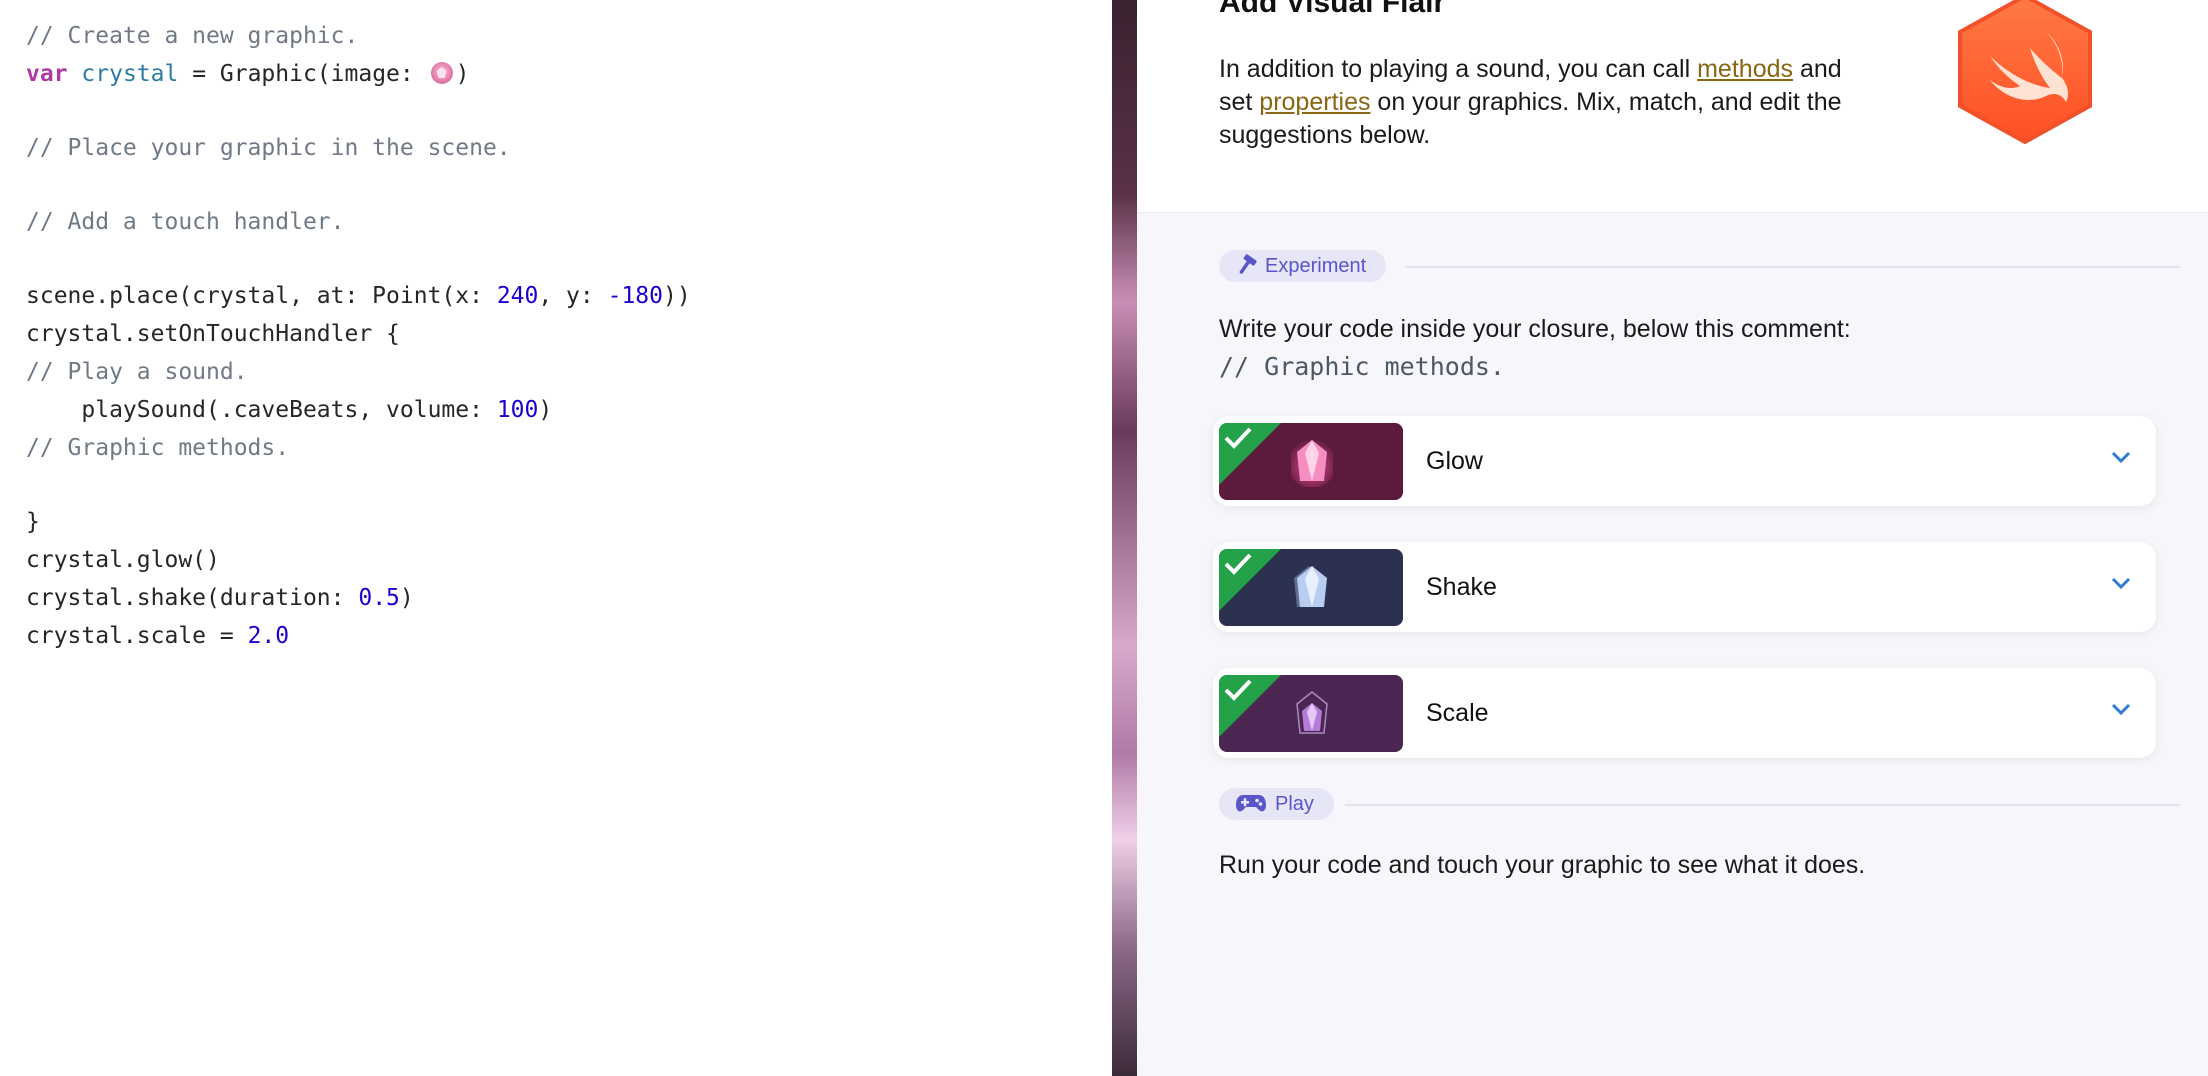  I want to click on code-comment: // Create a new graphic., so click(192, 36).